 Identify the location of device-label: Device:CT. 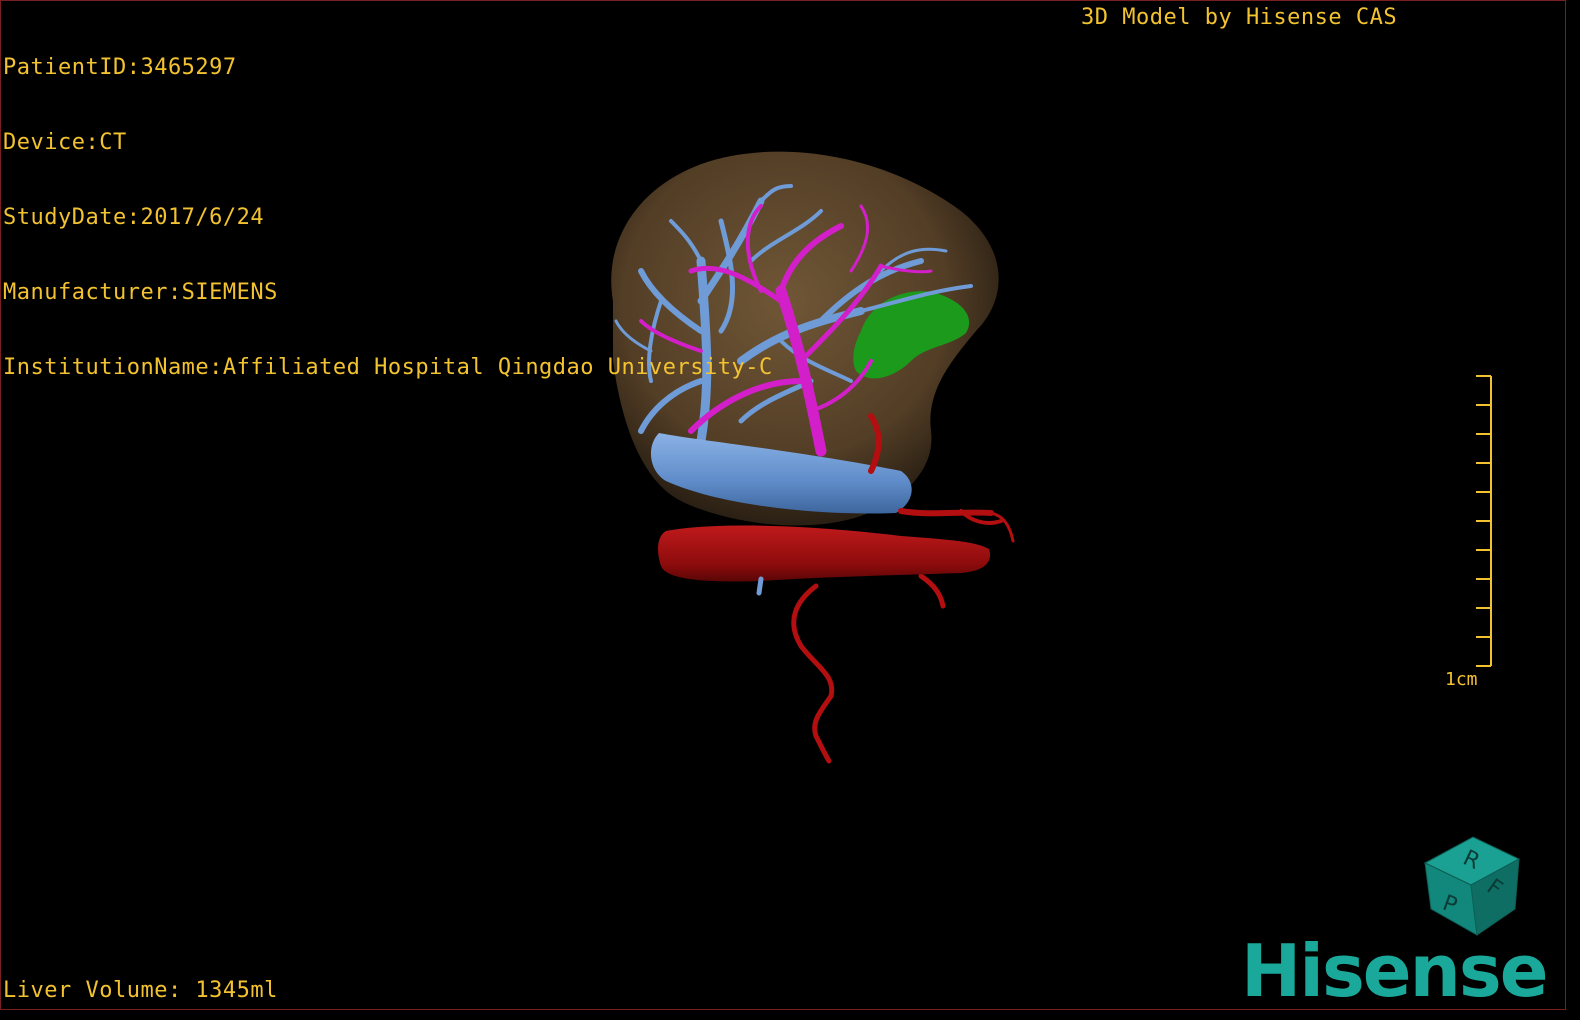
(65, 142).